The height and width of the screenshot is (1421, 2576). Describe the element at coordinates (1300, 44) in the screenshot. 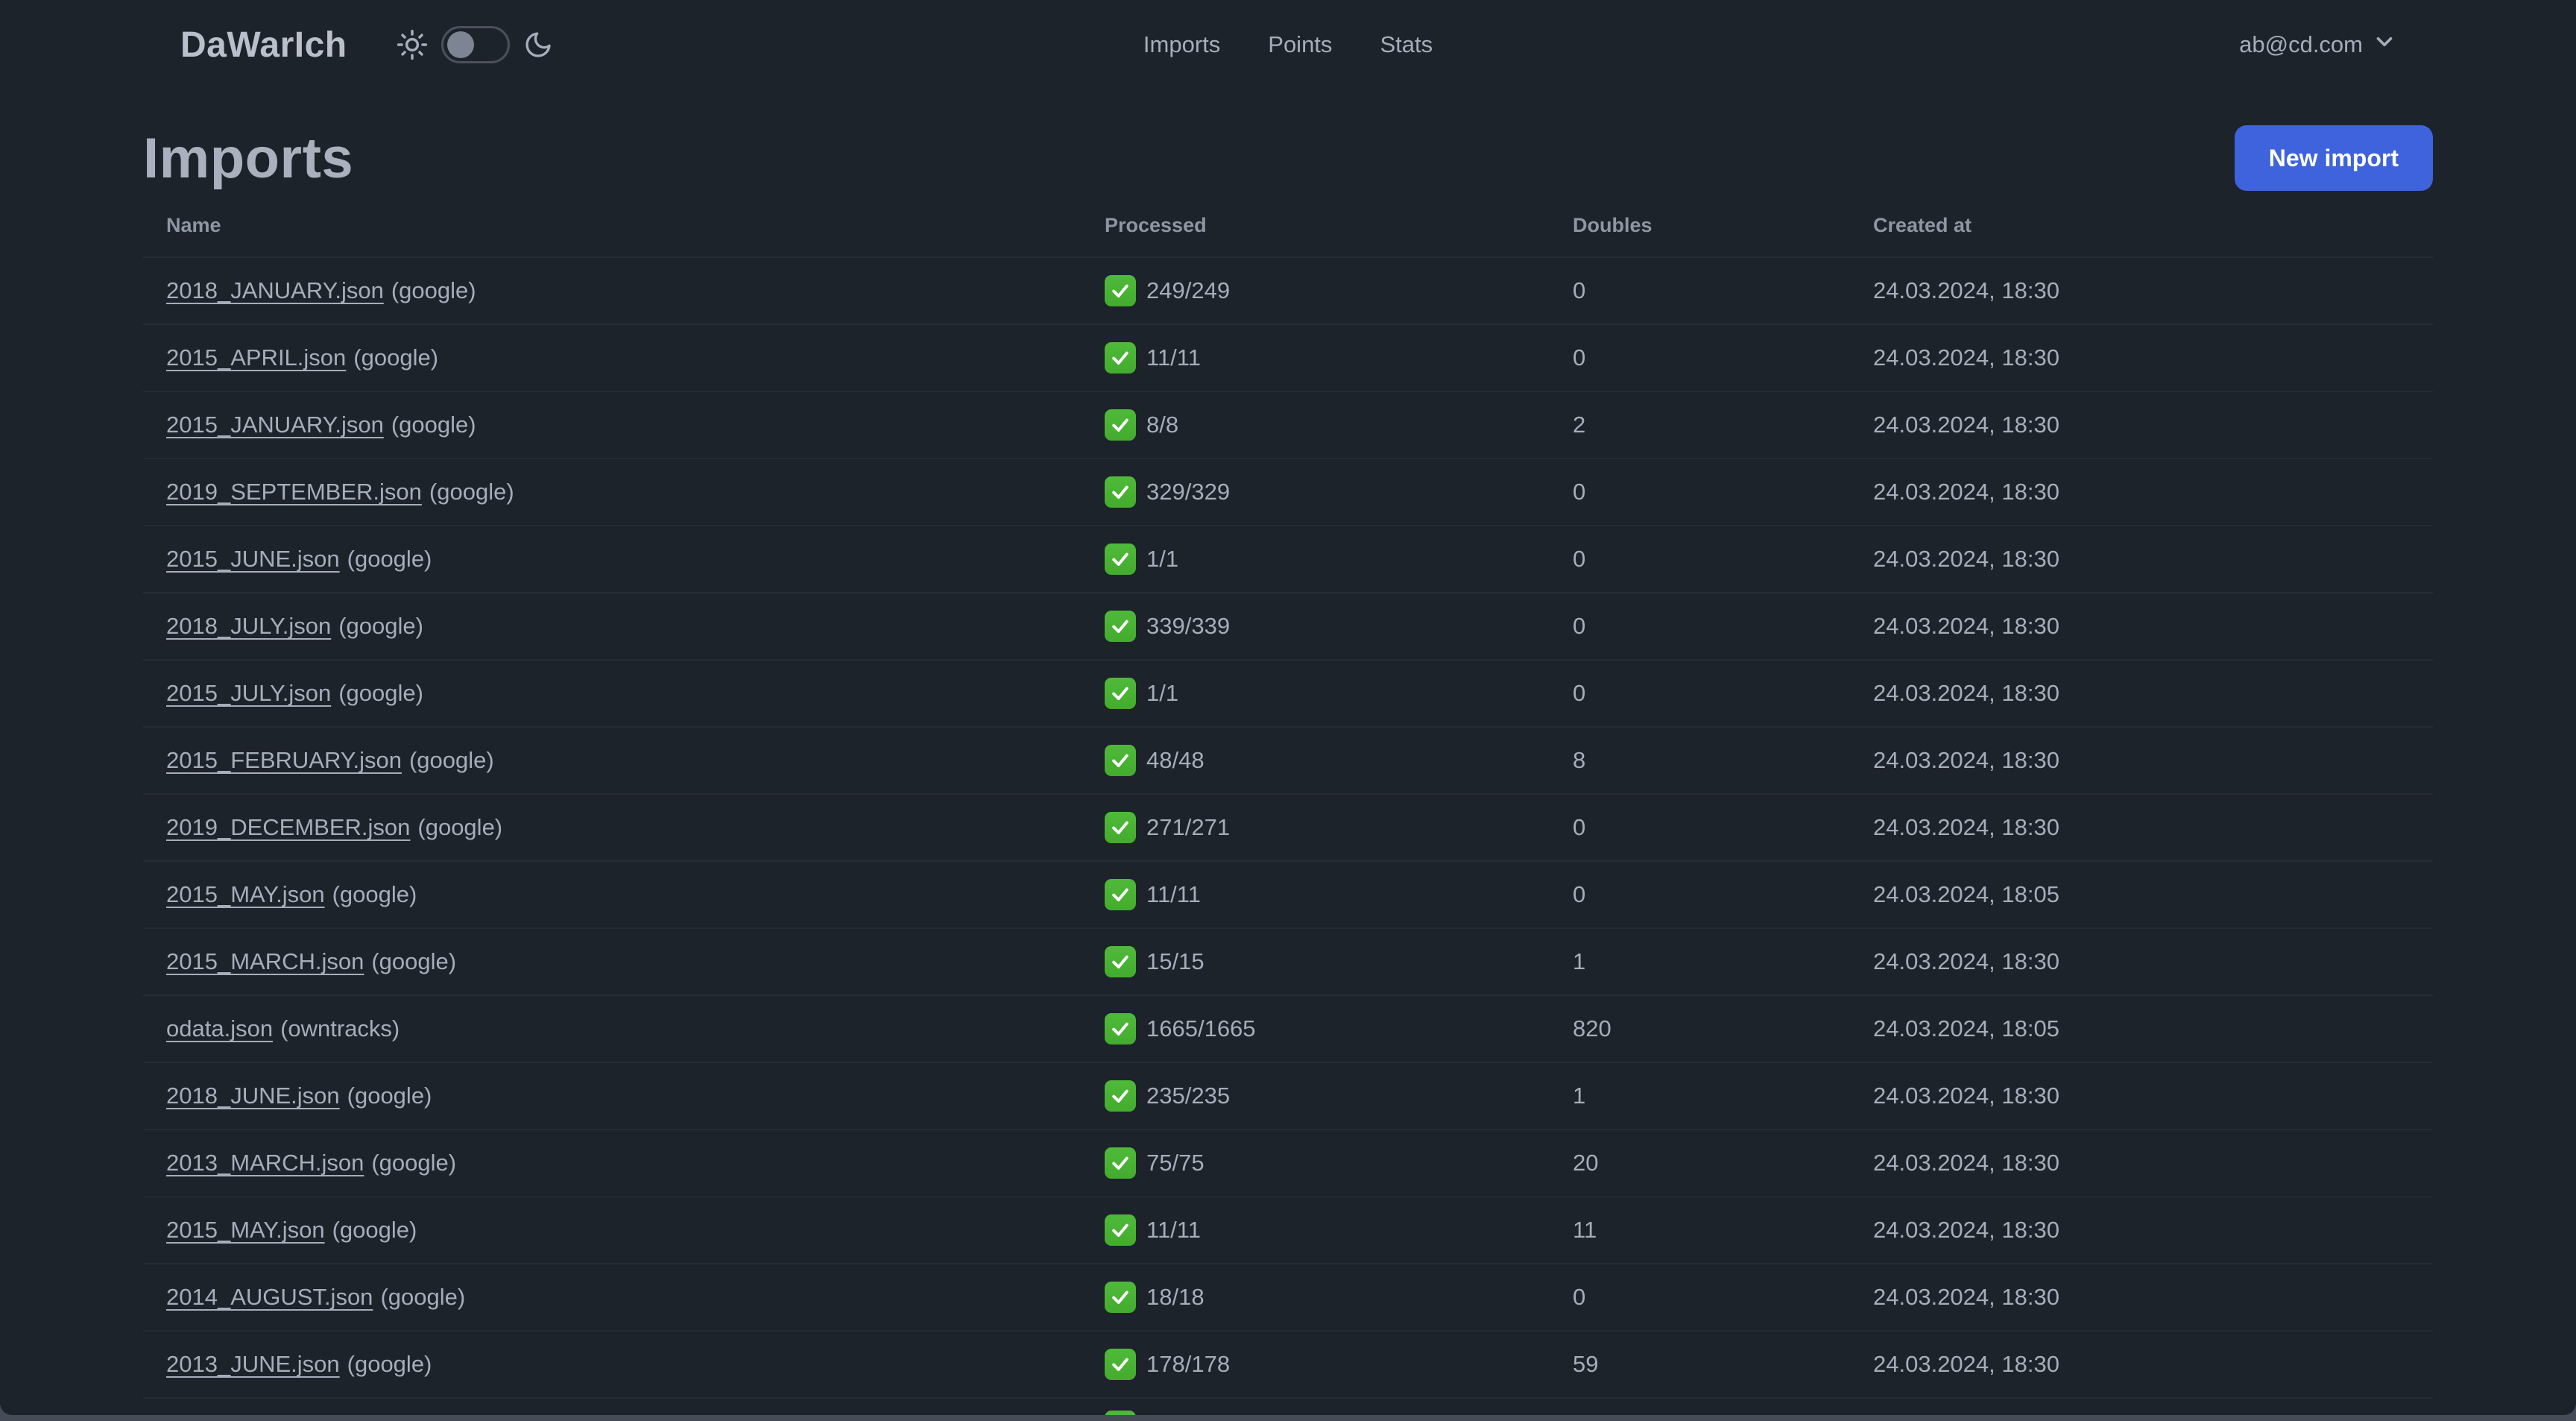

I see `nav-item-points: Points` at that location.